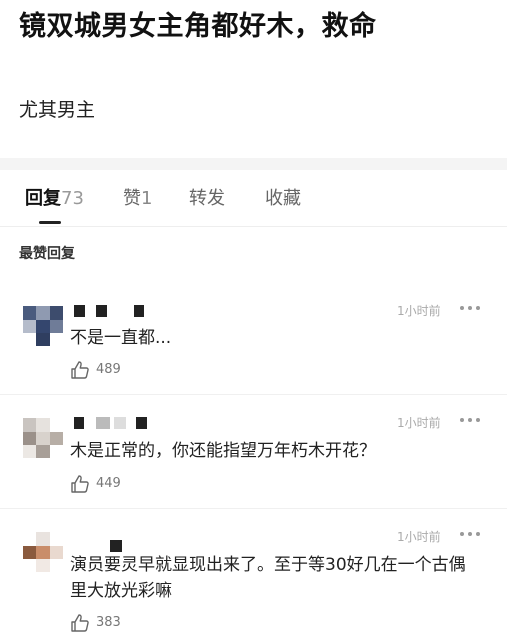  What do you see at coordinates (108, 369) in the screenshot?
I see `like-count: 489` at bounding box center [108, 369].